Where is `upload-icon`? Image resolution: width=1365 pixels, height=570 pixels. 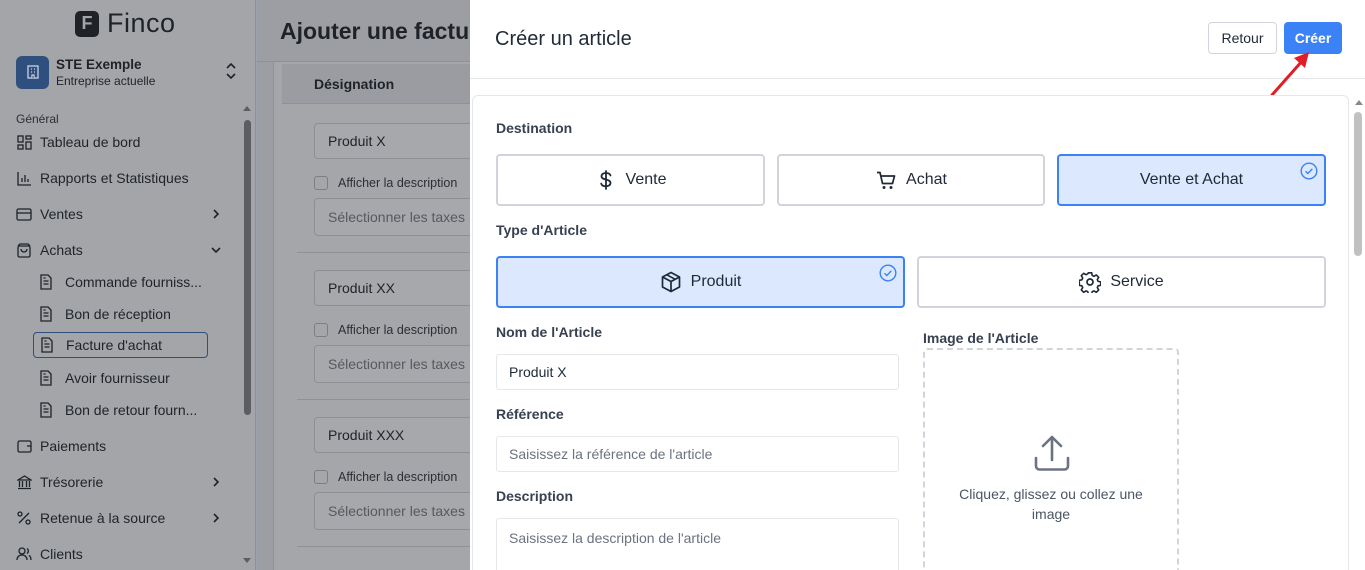
upload-icon is located at coordinates (1052, 453).